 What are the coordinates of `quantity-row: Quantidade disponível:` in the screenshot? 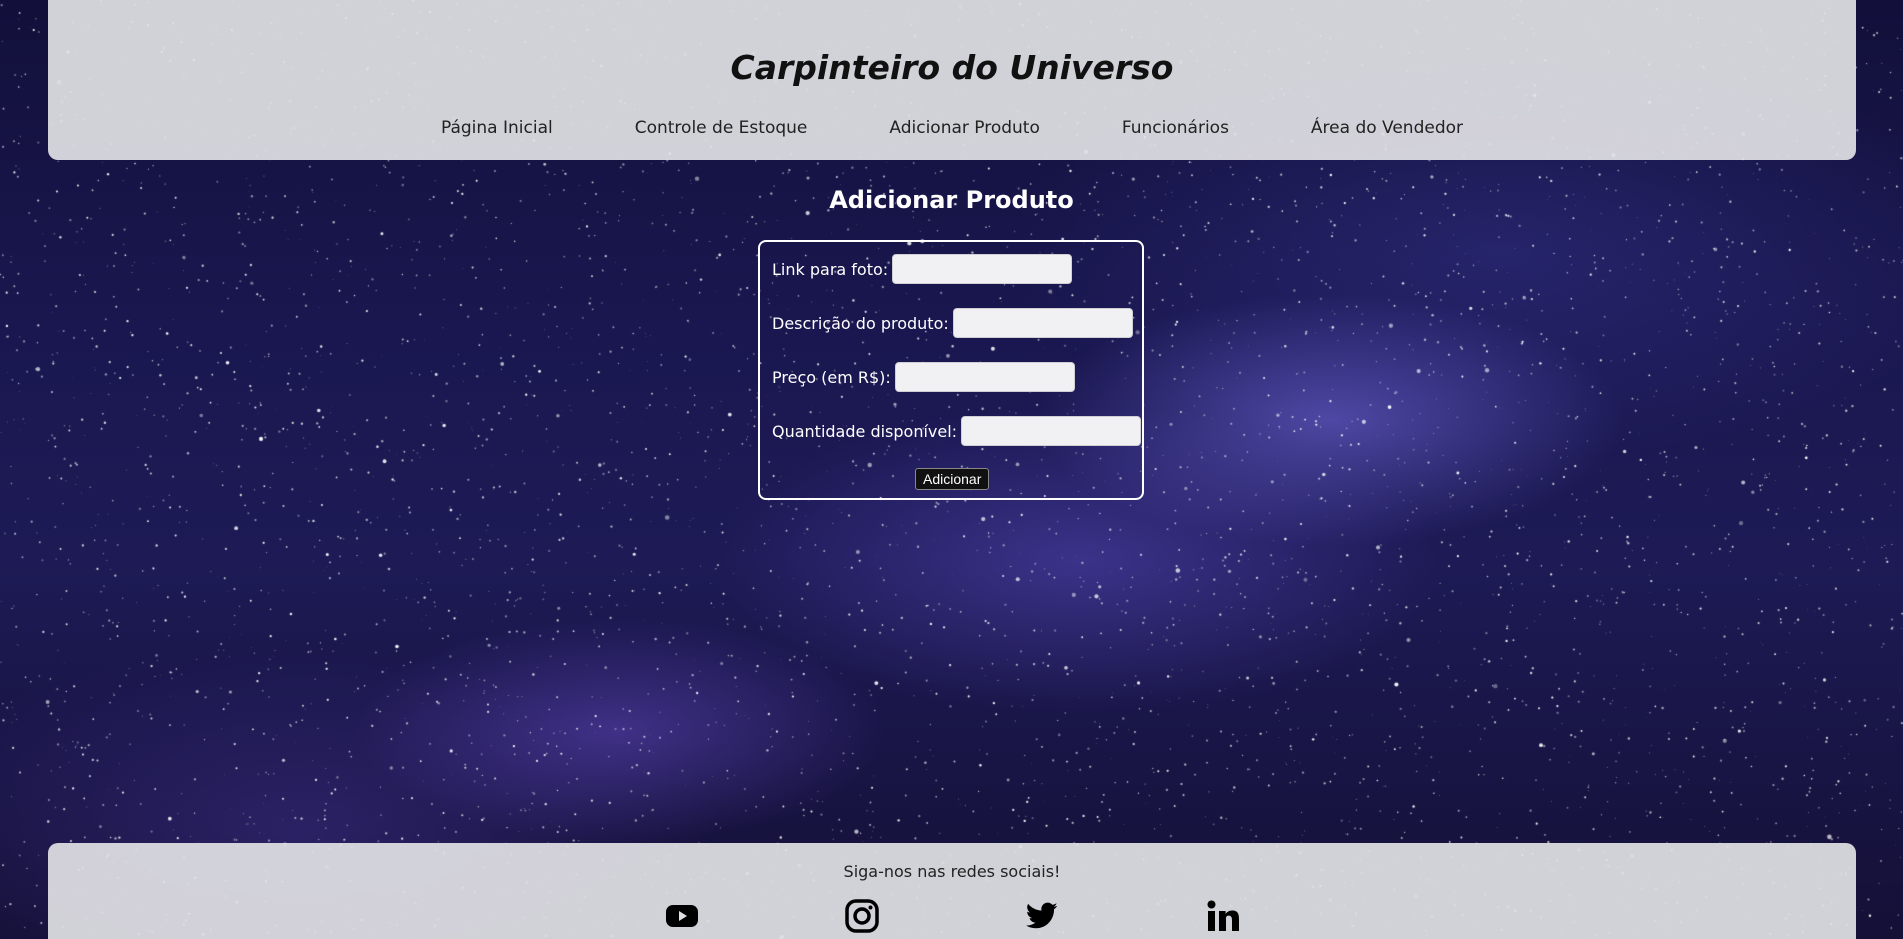 It's located at (957, 431).